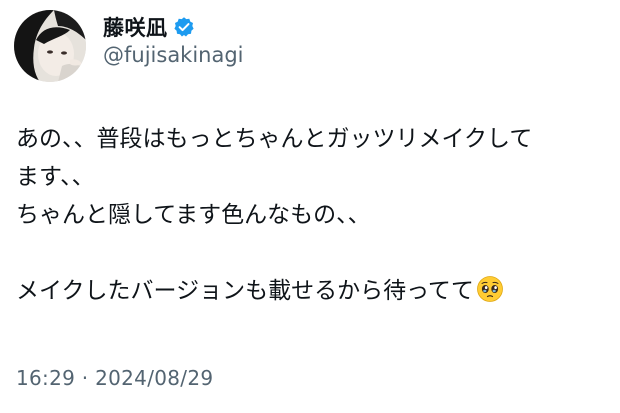  What do you see at coordinates (184, 27) in the screenshot?
I see `verified-badge-icon` at bounding box center [184, 27].